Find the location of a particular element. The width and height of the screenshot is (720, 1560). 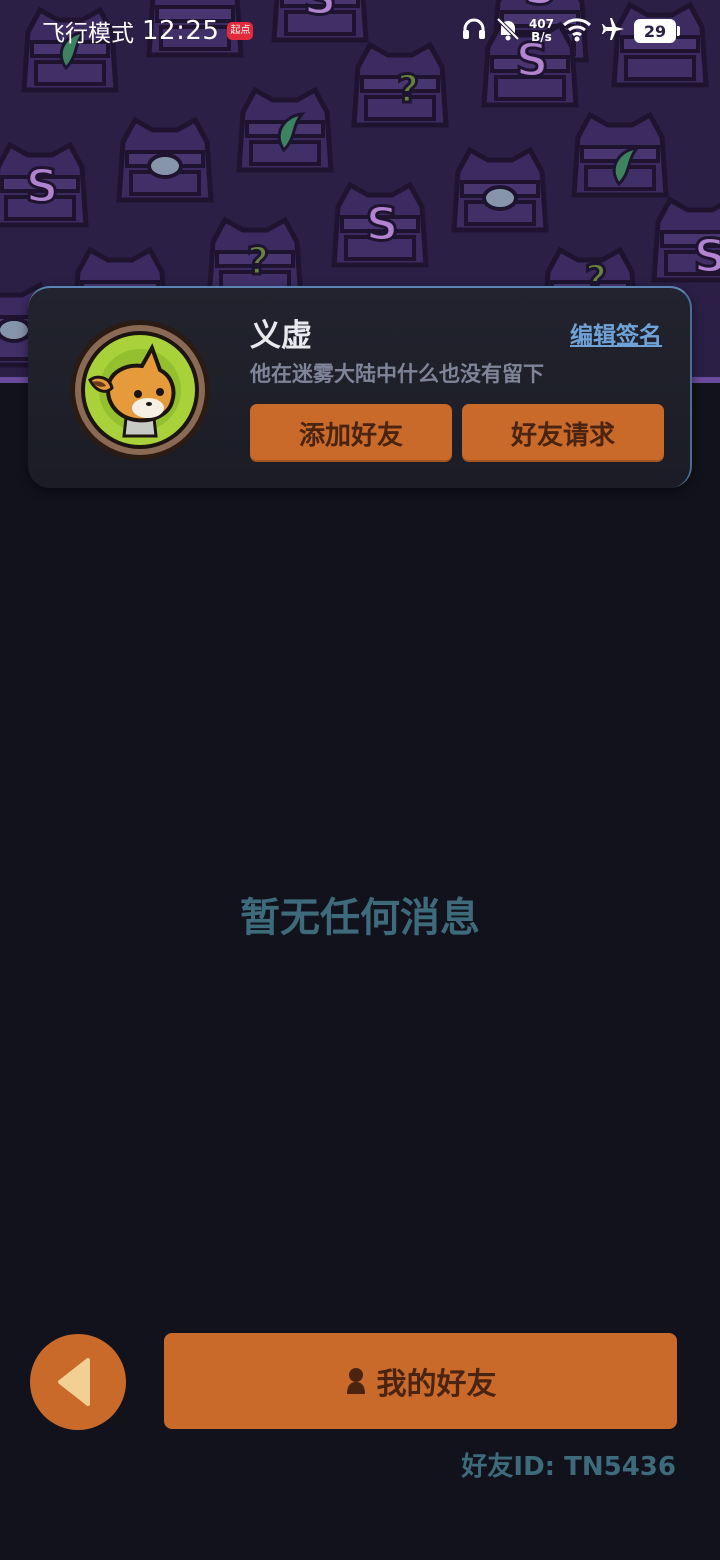

back-button is located at coordinates (78, 1382).